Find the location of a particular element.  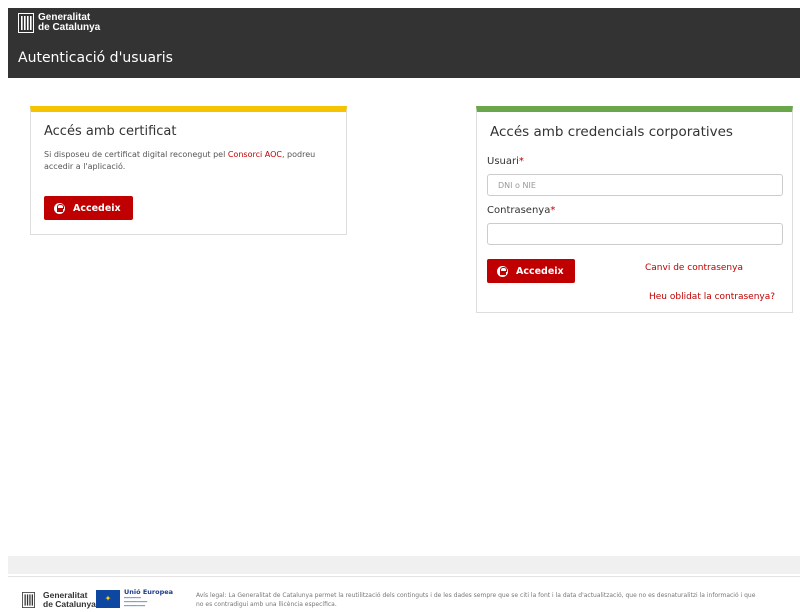

credentials-panel-title: Accés amb credencials corporatives is located at coordinates (611, 132).